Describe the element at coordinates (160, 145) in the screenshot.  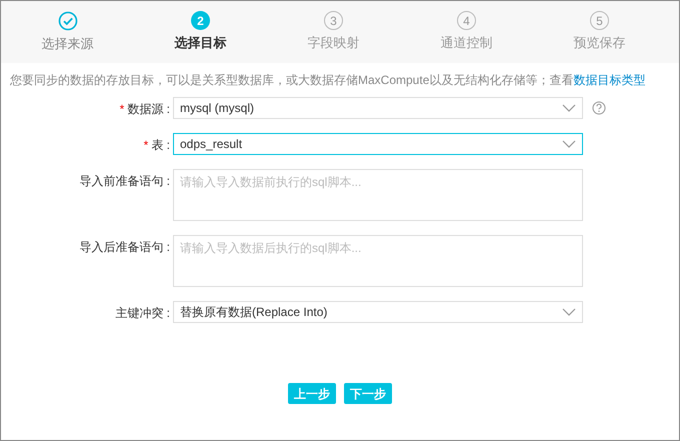
I see `field-label: 表 :` at that location.